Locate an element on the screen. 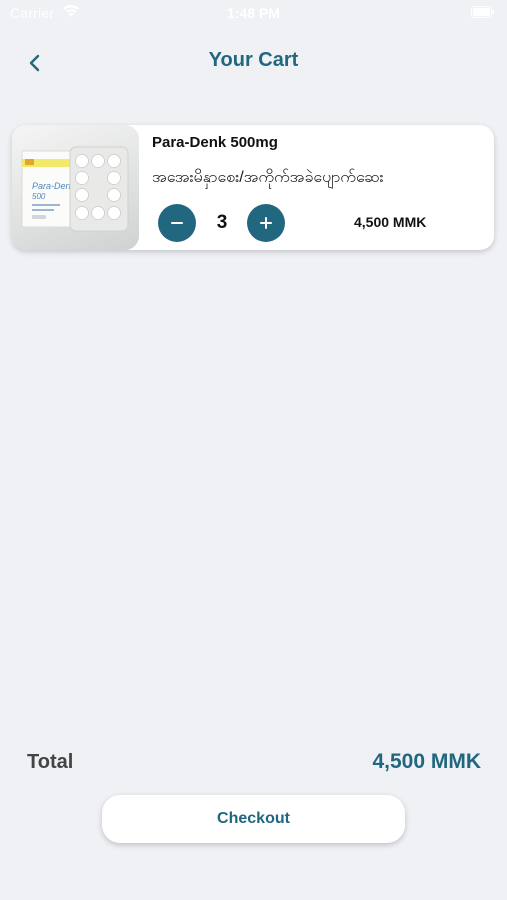  page-title: Your Cart is located at coordinates (253, 60).